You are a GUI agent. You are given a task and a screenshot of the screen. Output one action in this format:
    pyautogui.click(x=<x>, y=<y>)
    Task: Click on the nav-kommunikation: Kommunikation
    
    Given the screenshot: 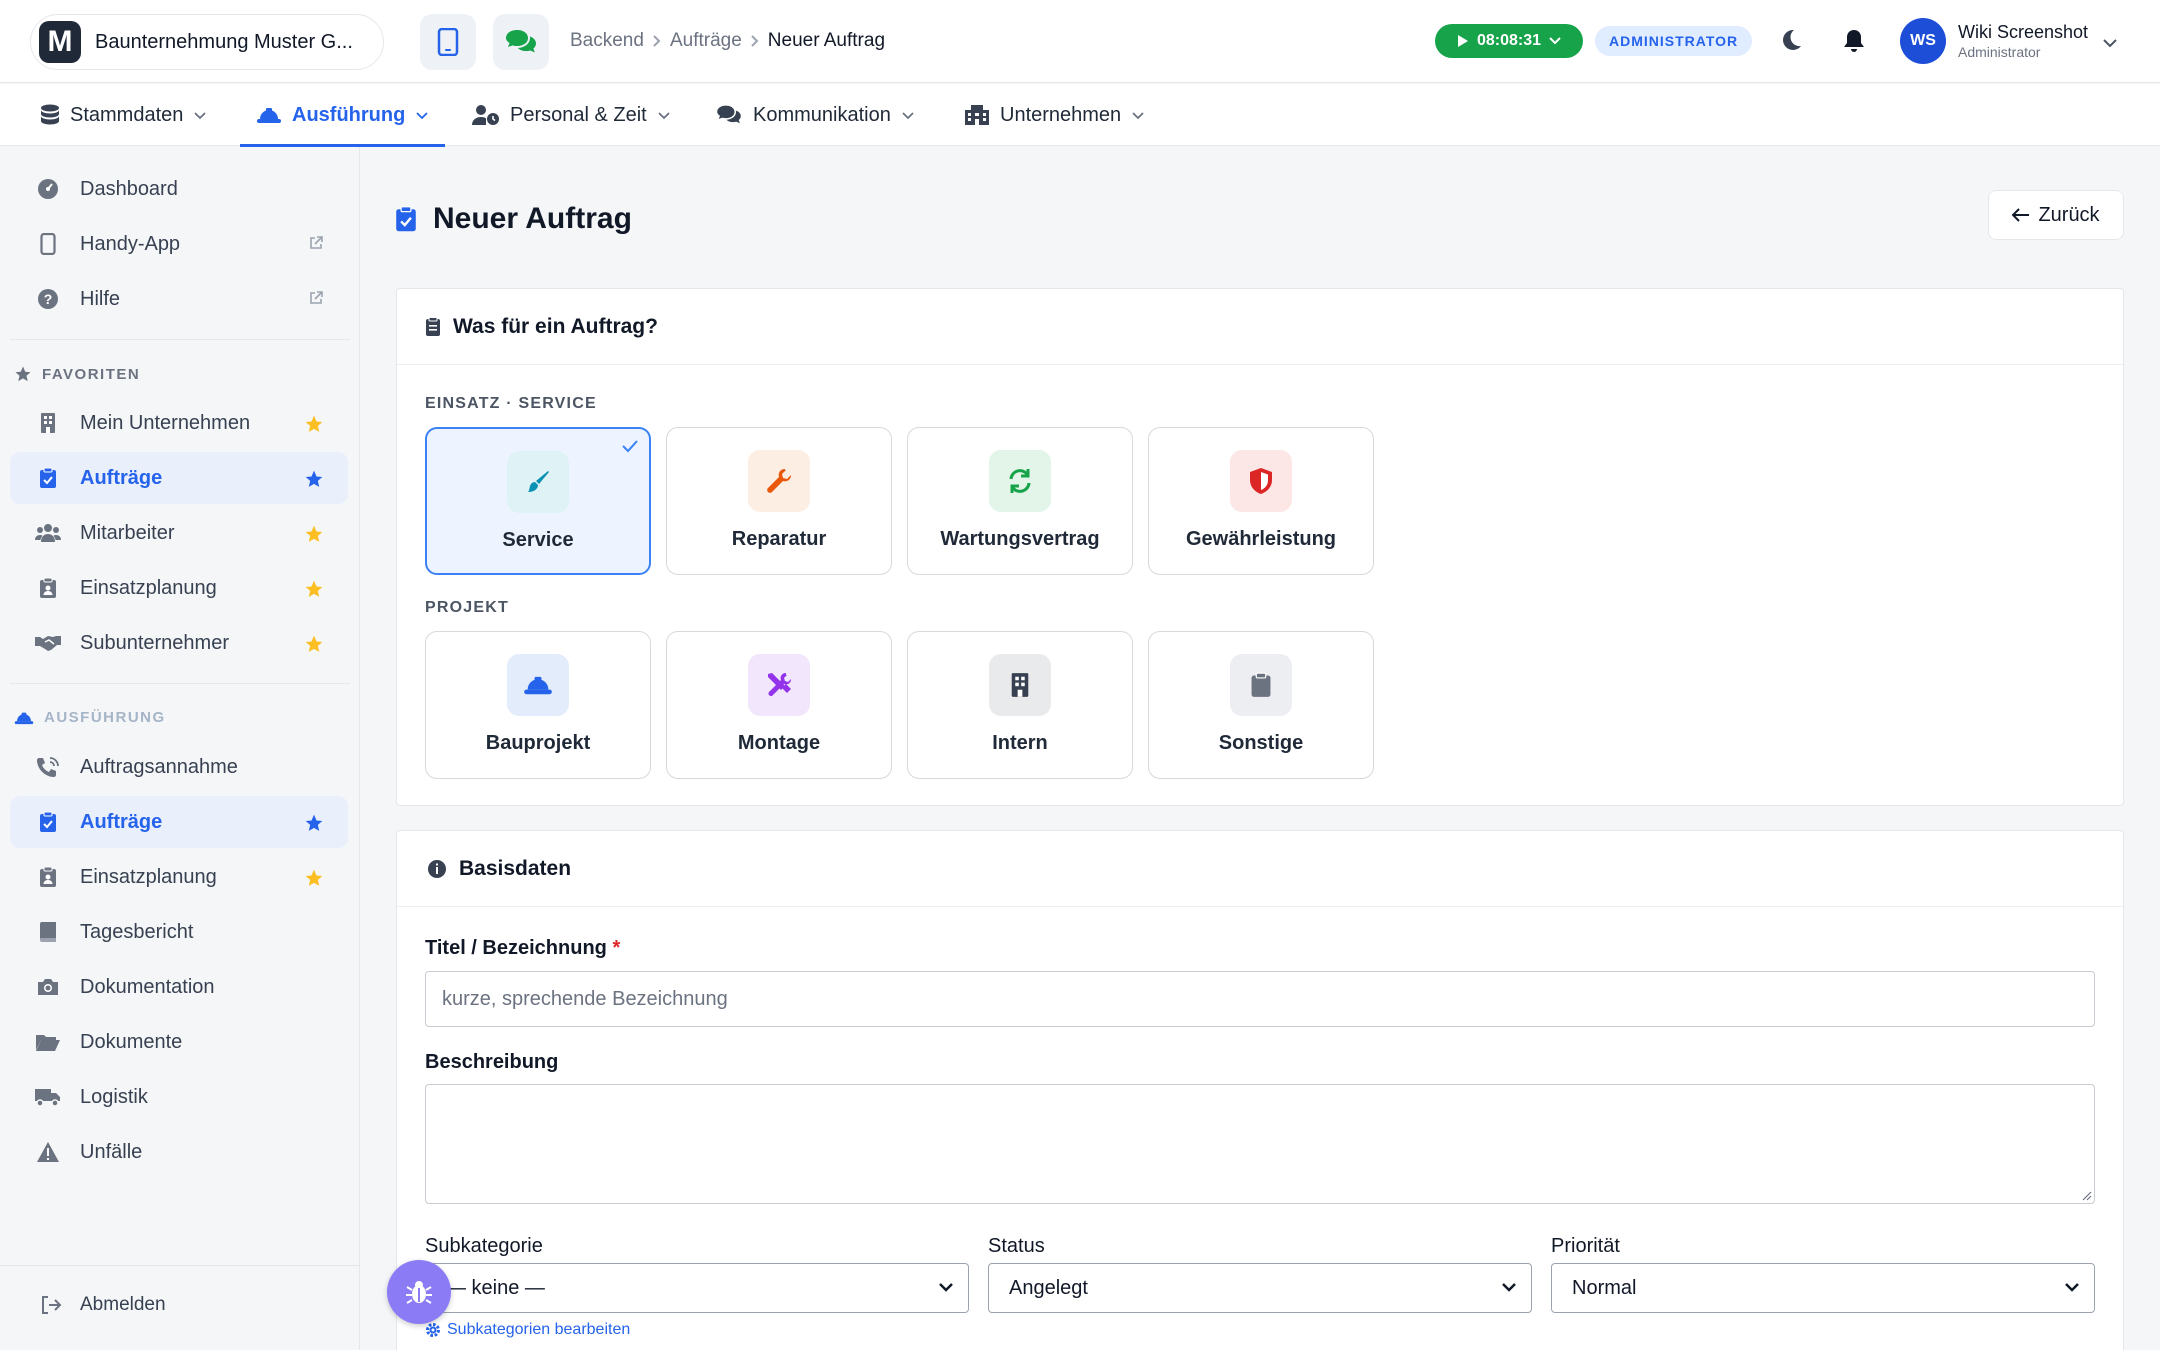 What is the action you would take?
    pyautogui.click(x=815, y=115)
    